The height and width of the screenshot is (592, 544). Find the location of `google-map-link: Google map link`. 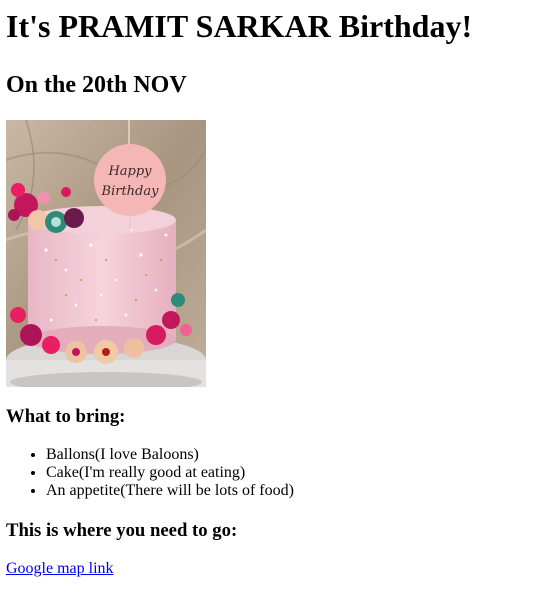

google-map-link: Google map link is located at coordinates (60, 568).